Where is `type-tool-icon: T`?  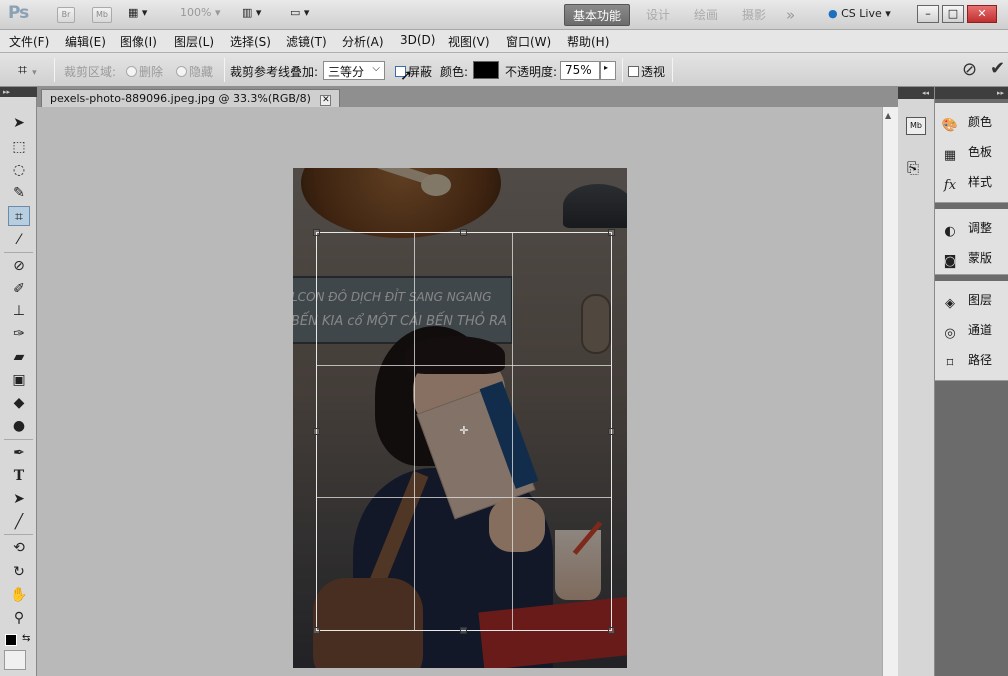 type-tool-icon: T is located at coordinates (19, 476).